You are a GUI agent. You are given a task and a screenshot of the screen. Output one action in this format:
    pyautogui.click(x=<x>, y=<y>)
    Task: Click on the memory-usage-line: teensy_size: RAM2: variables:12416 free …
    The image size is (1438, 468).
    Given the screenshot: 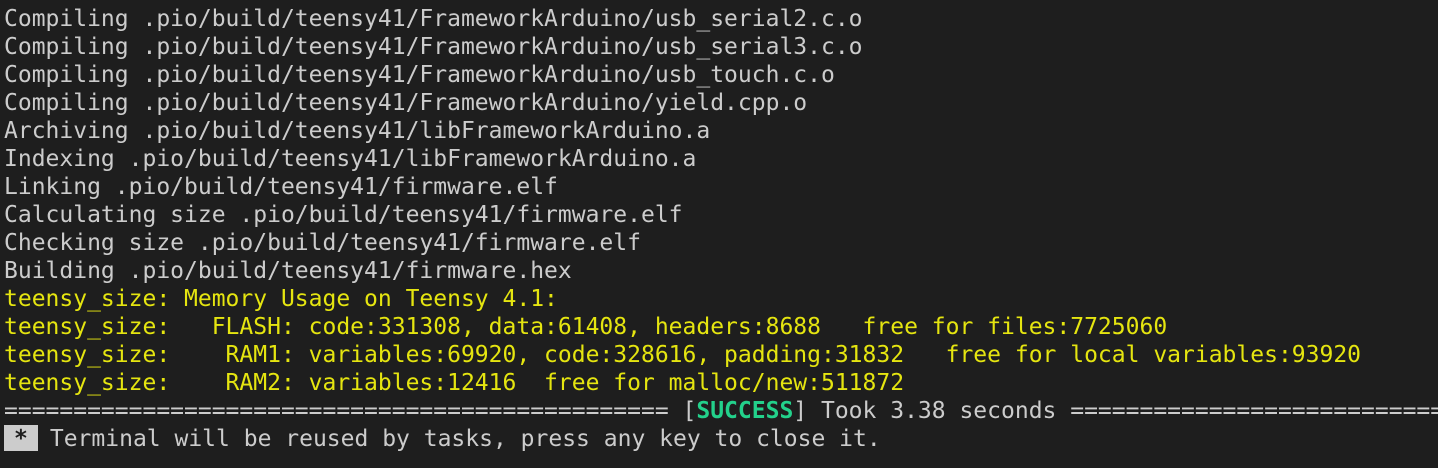 What is the action you would take?
    pyautogui.click(x=454, y=383)
    